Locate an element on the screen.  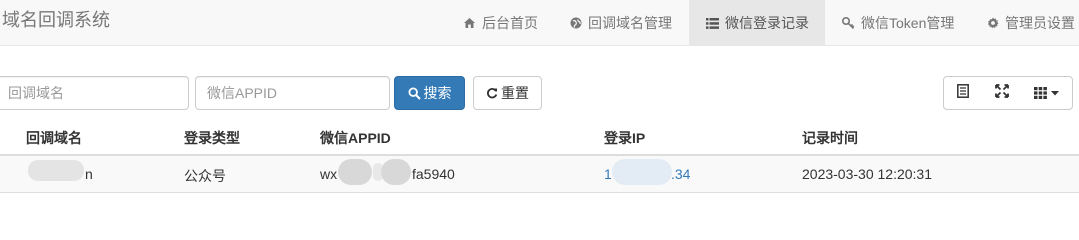
nav-item-label: 微信登录记录 is located at coordinates (767, 23).